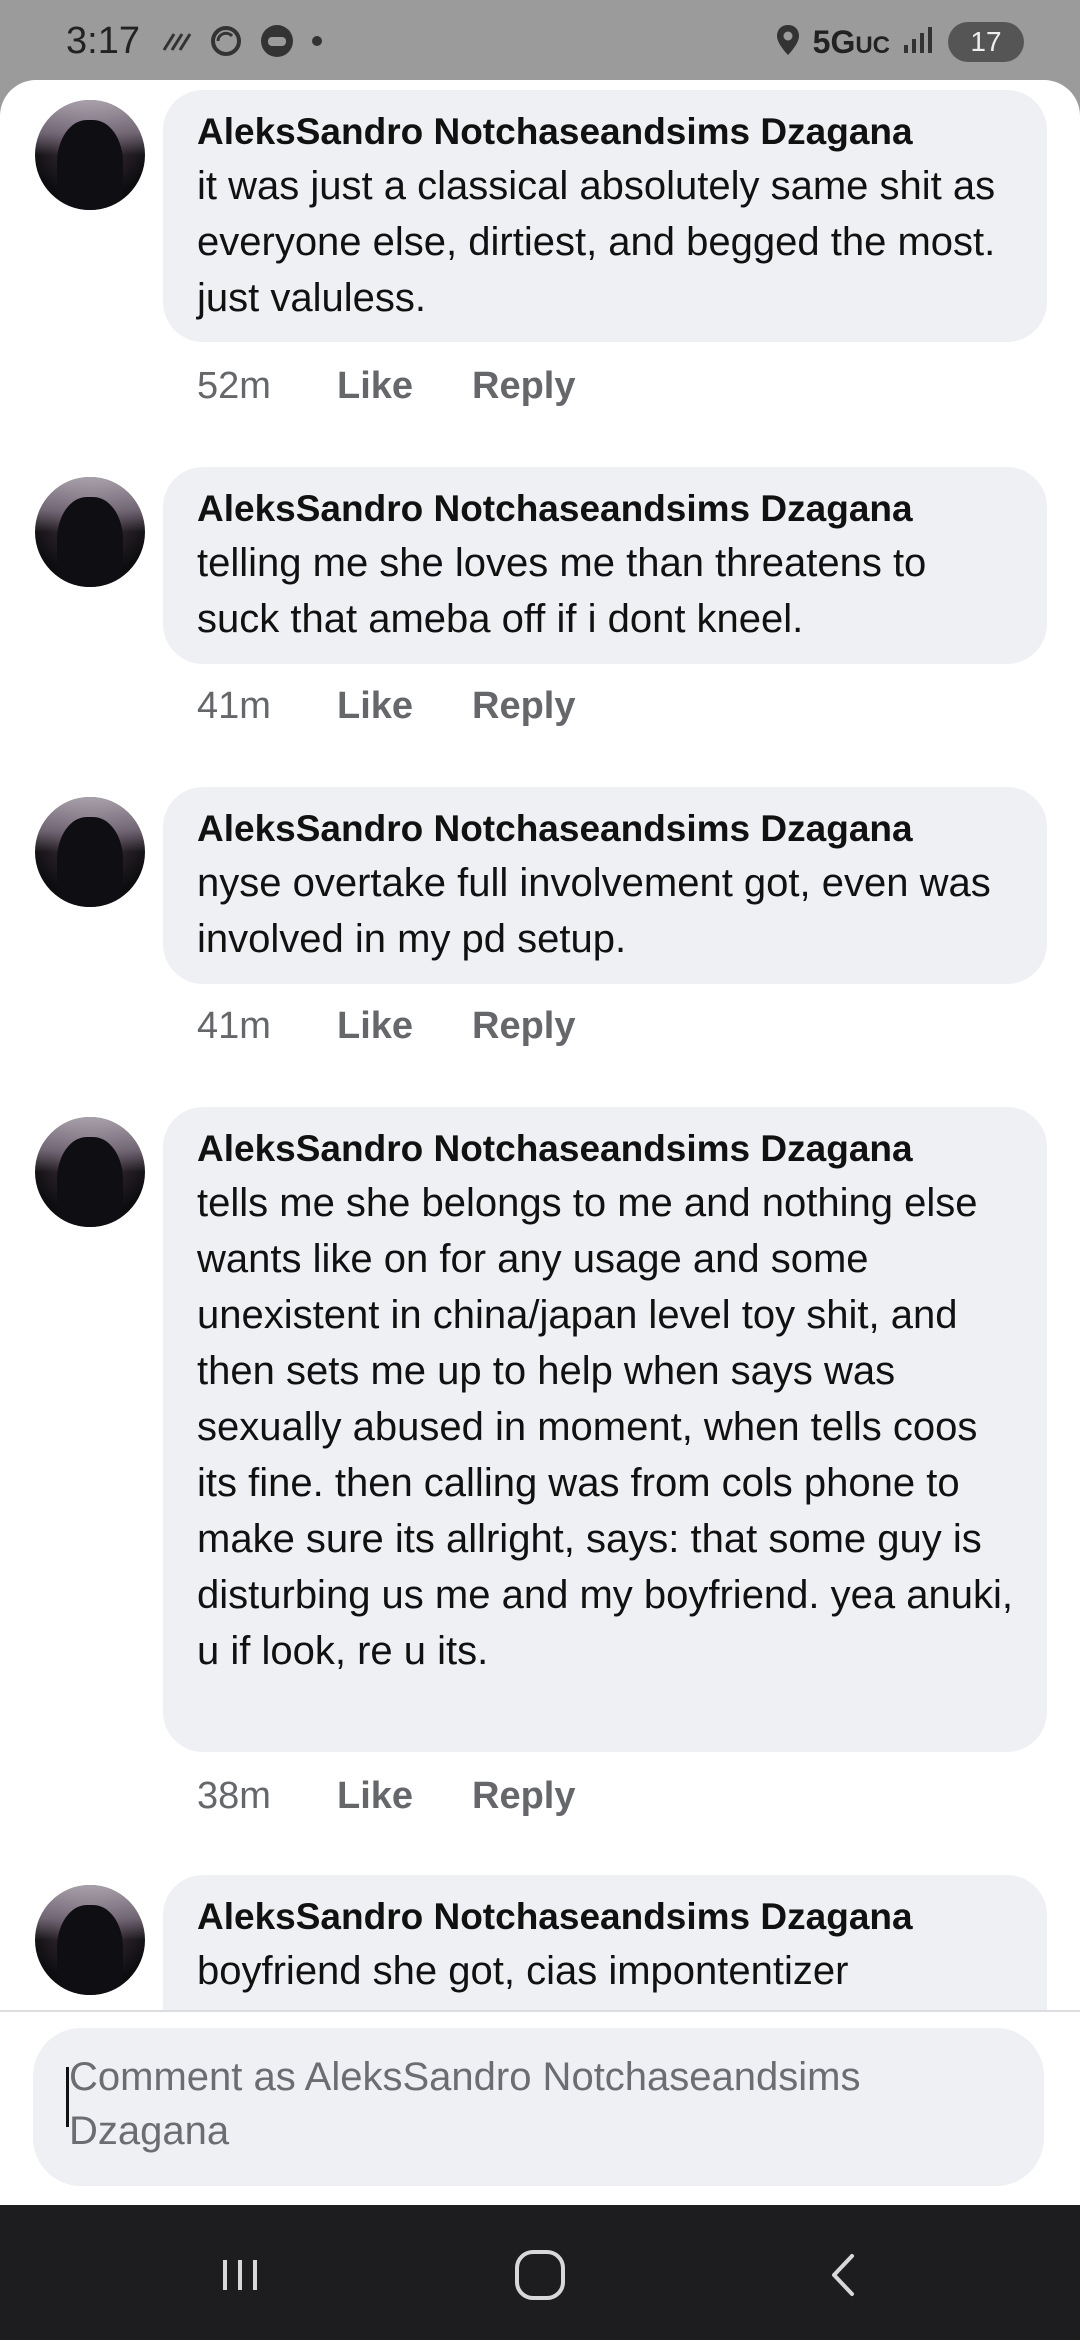 The height and width of the screenshot is (2340, 1080). I want to click on signal-icon, so click(919, 42).